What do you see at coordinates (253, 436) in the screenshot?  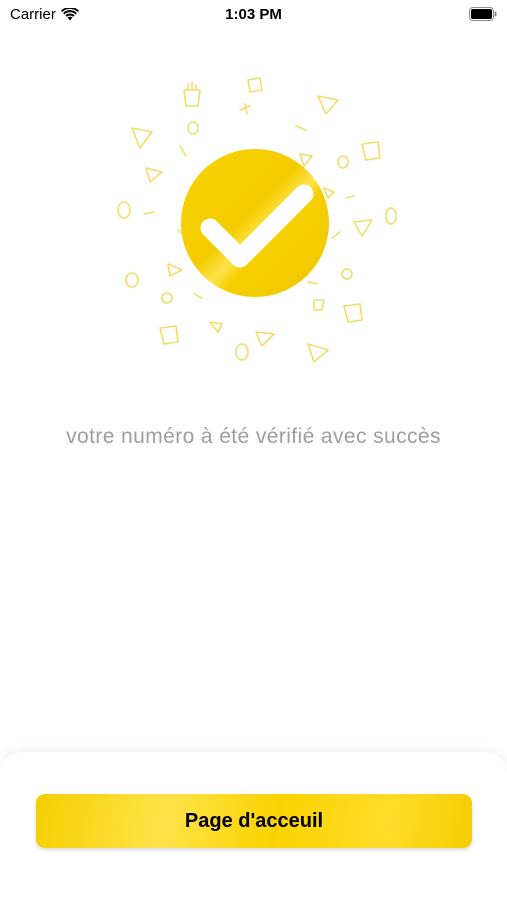 I see `success-message: votre numéro à été vérifié avec succès` at bounding box center [253, 436].